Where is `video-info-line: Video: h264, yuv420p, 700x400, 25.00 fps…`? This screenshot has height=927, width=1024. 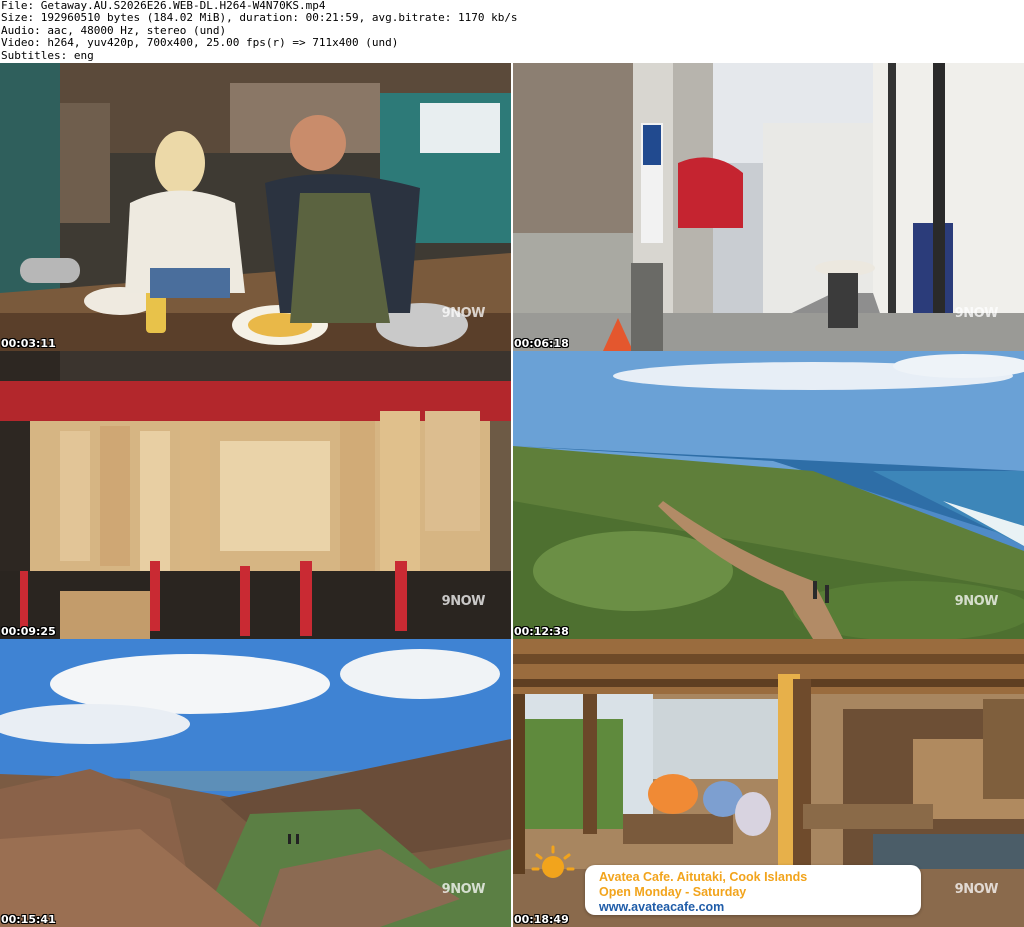 video-info-line: Video: h264, yuv420p, 700x400, 25.00 fps… is located at coordinates (200, 43).